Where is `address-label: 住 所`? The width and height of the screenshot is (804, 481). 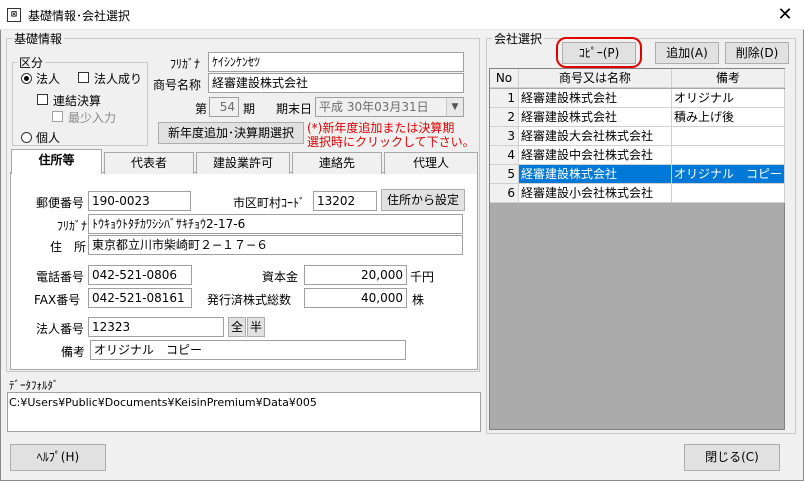 address-label: 住 所 is located at coordinates (68, 247).